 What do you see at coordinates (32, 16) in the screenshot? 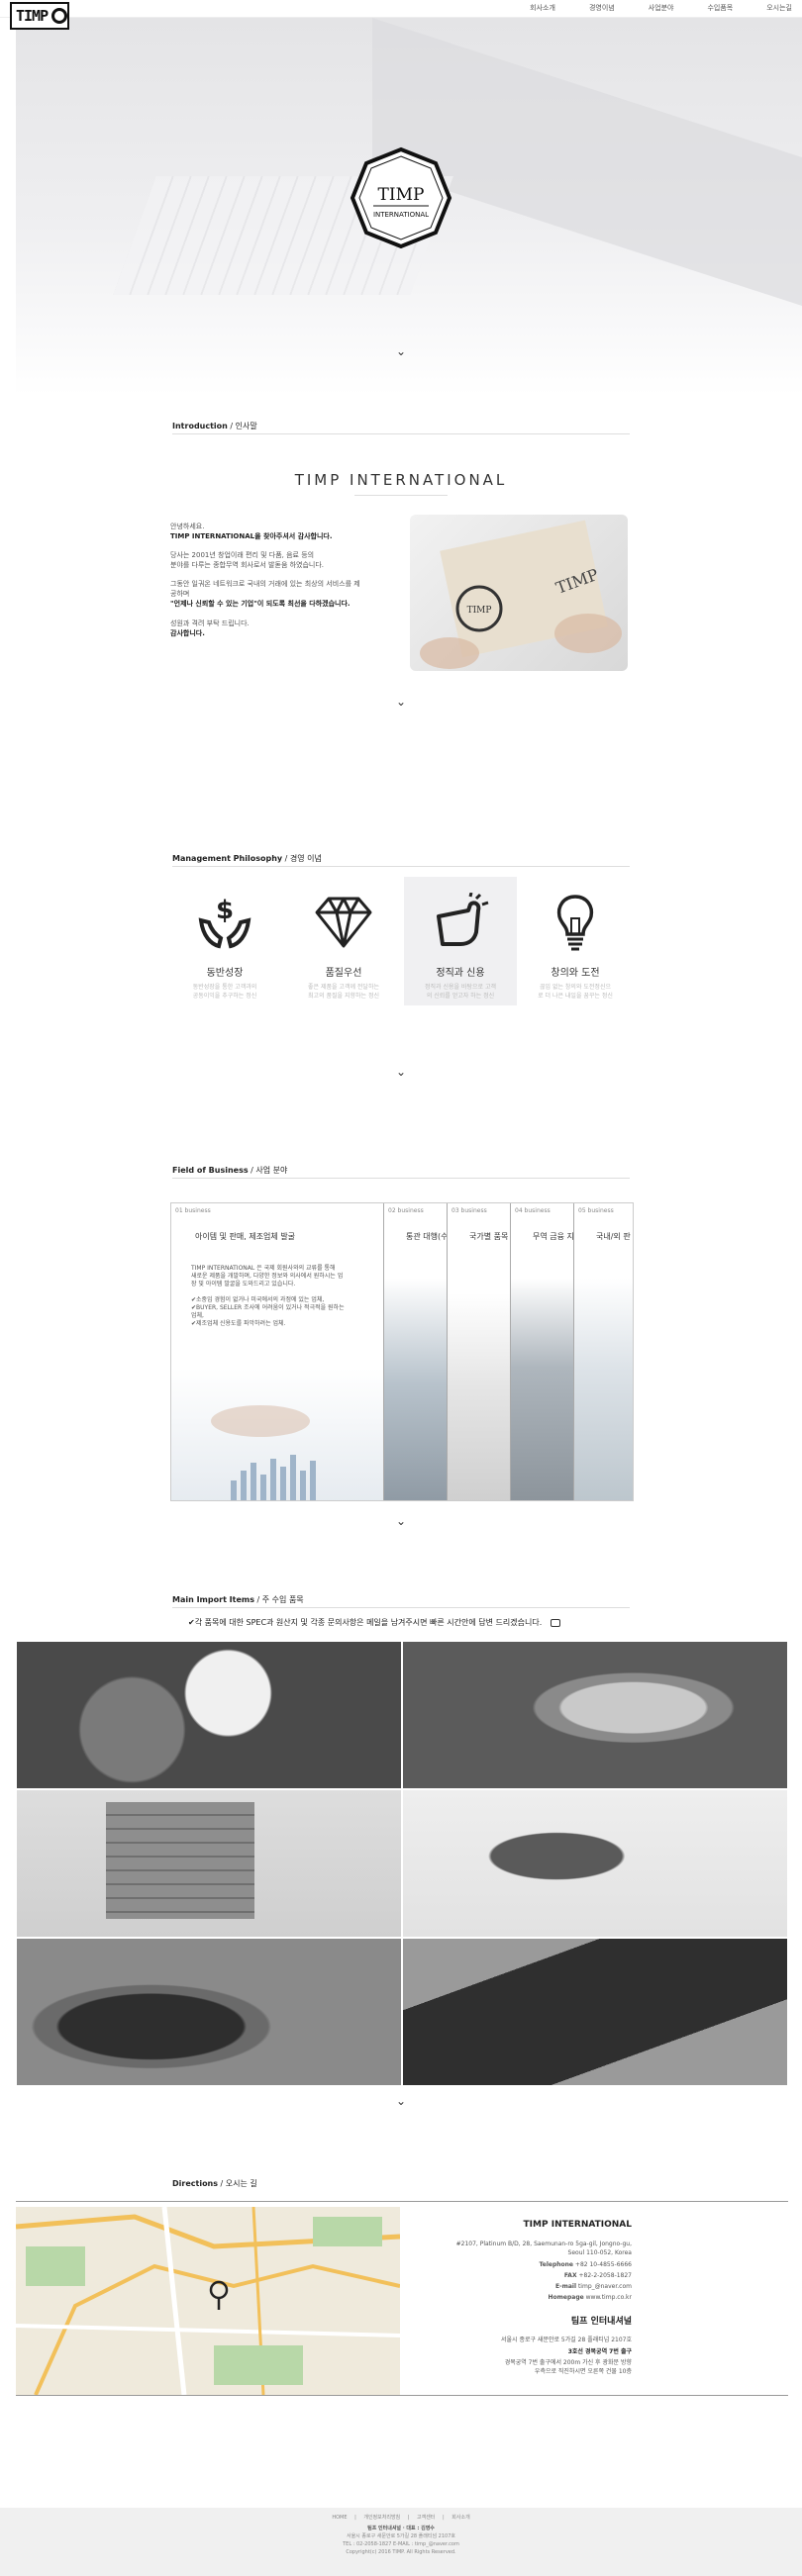
I see `logo-text: TIMP` at bounding box center [32, 16].